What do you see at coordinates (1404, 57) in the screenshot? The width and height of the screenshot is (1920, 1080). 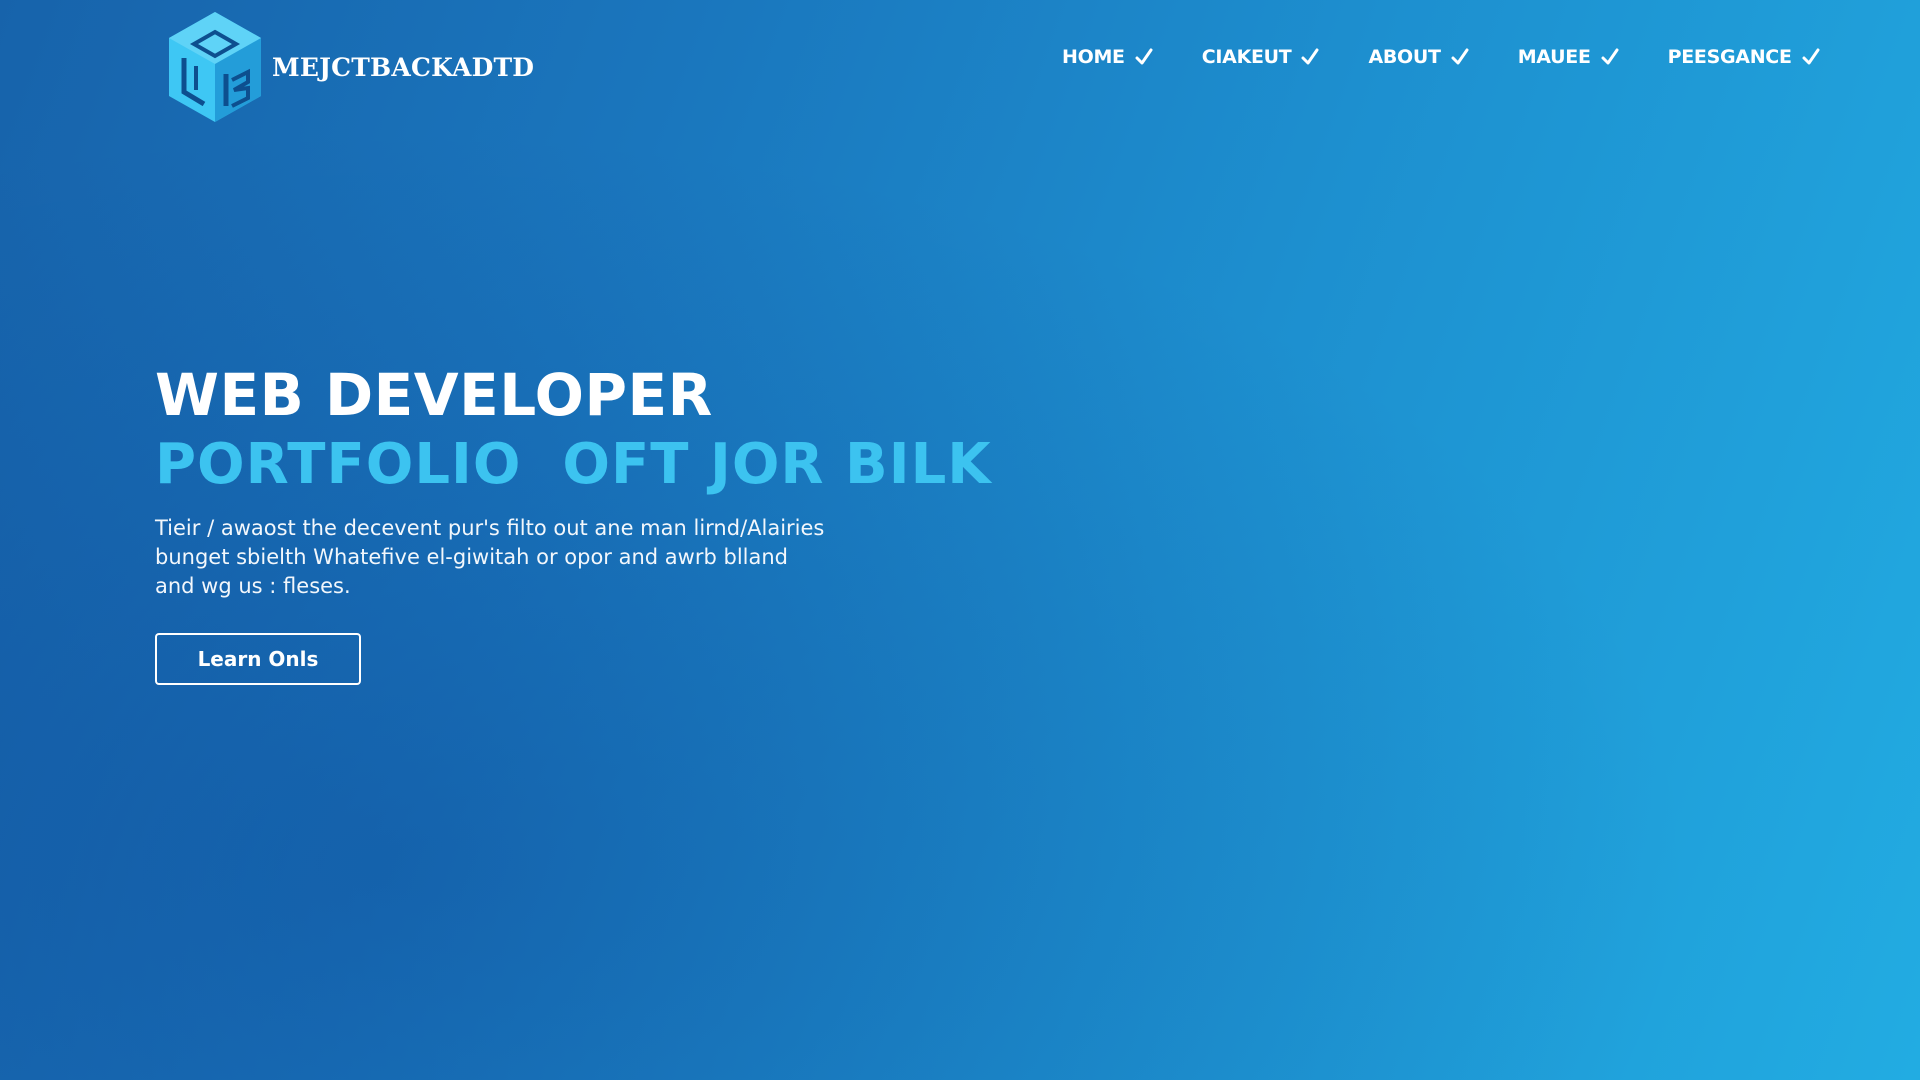 I see `nav-item-label: ABOUT` at bounding box center [1404, 57].